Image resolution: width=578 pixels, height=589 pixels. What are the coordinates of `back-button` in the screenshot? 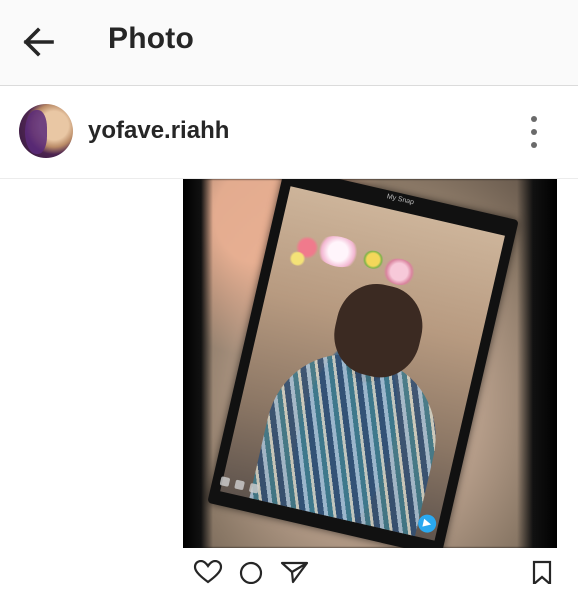 It's located at (38, 42).